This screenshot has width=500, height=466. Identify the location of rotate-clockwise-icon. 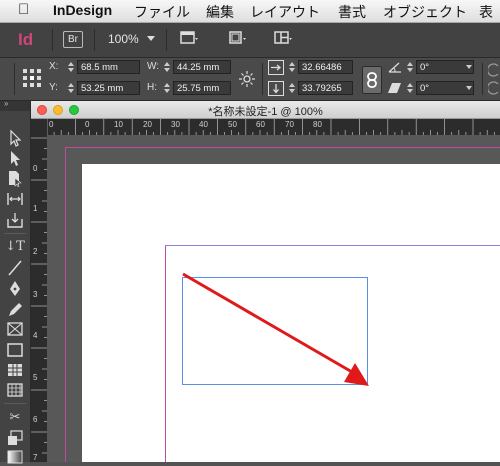
(494, 79).